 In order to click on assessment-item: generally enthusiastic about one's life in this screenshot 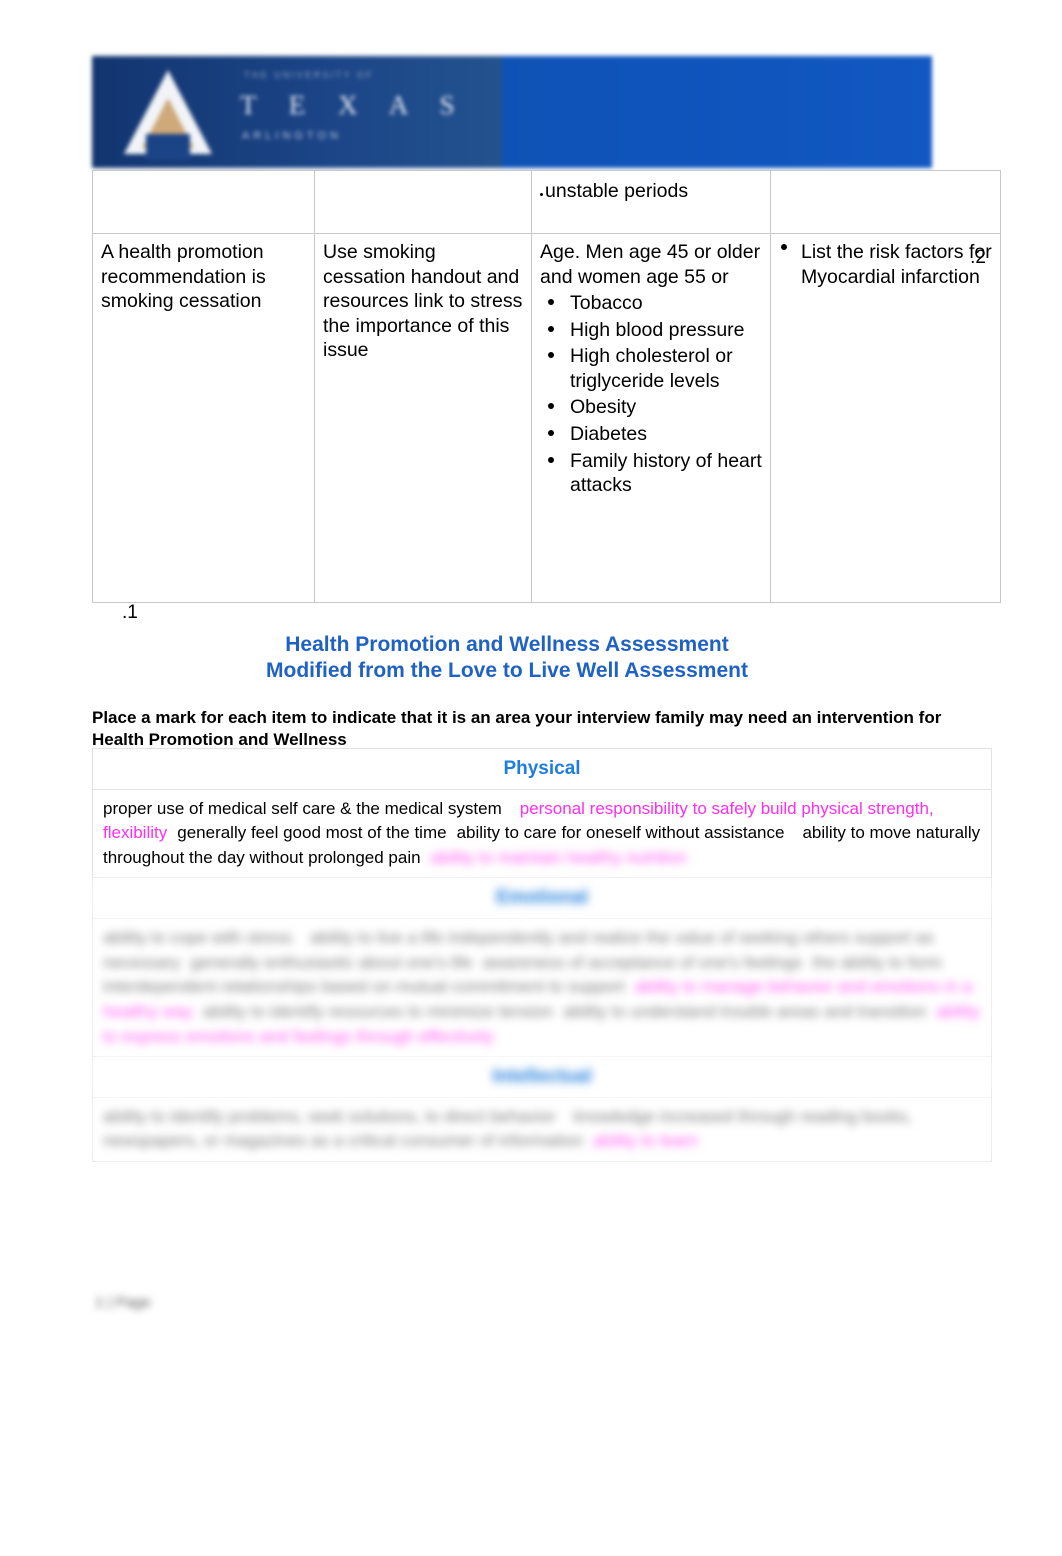, I will do `click(331, 962)`.